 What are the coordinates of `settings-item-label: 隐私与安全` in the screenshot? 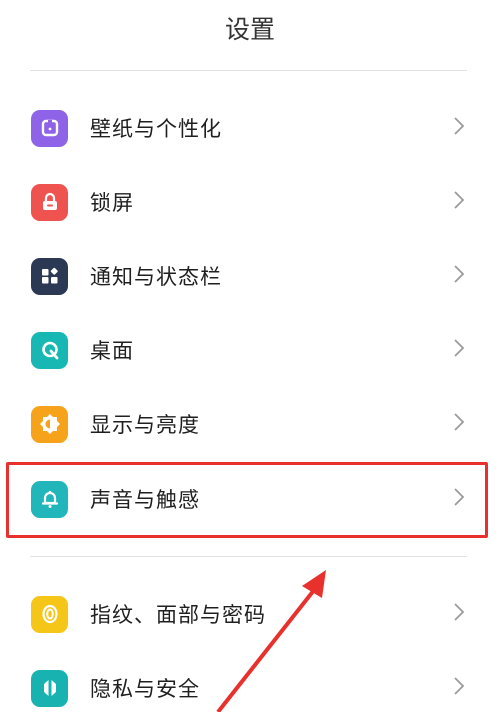 It's located at (145, 689).